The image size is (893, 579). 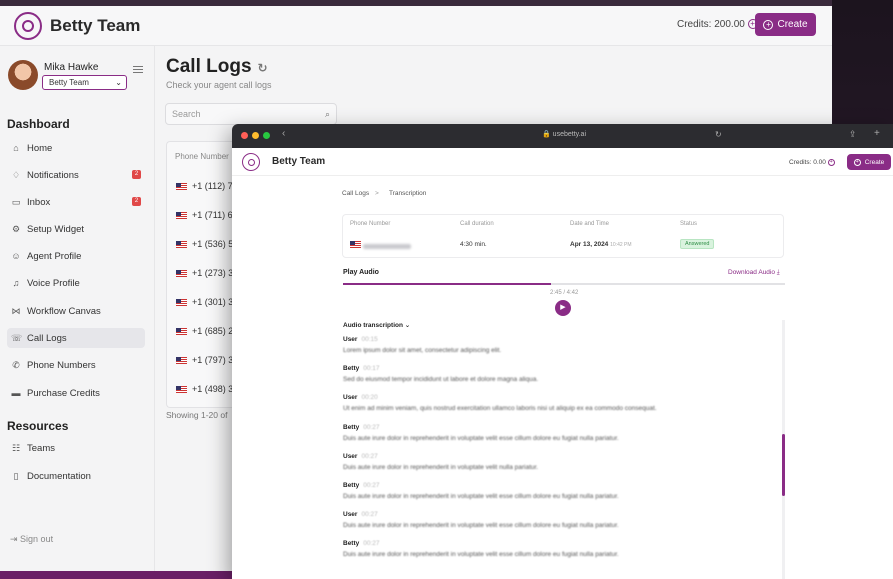 What do you see at coordinates (71, 67) in the screenshot?
I see `user-name: Mika Hawke` at bounding box center [71, 67].